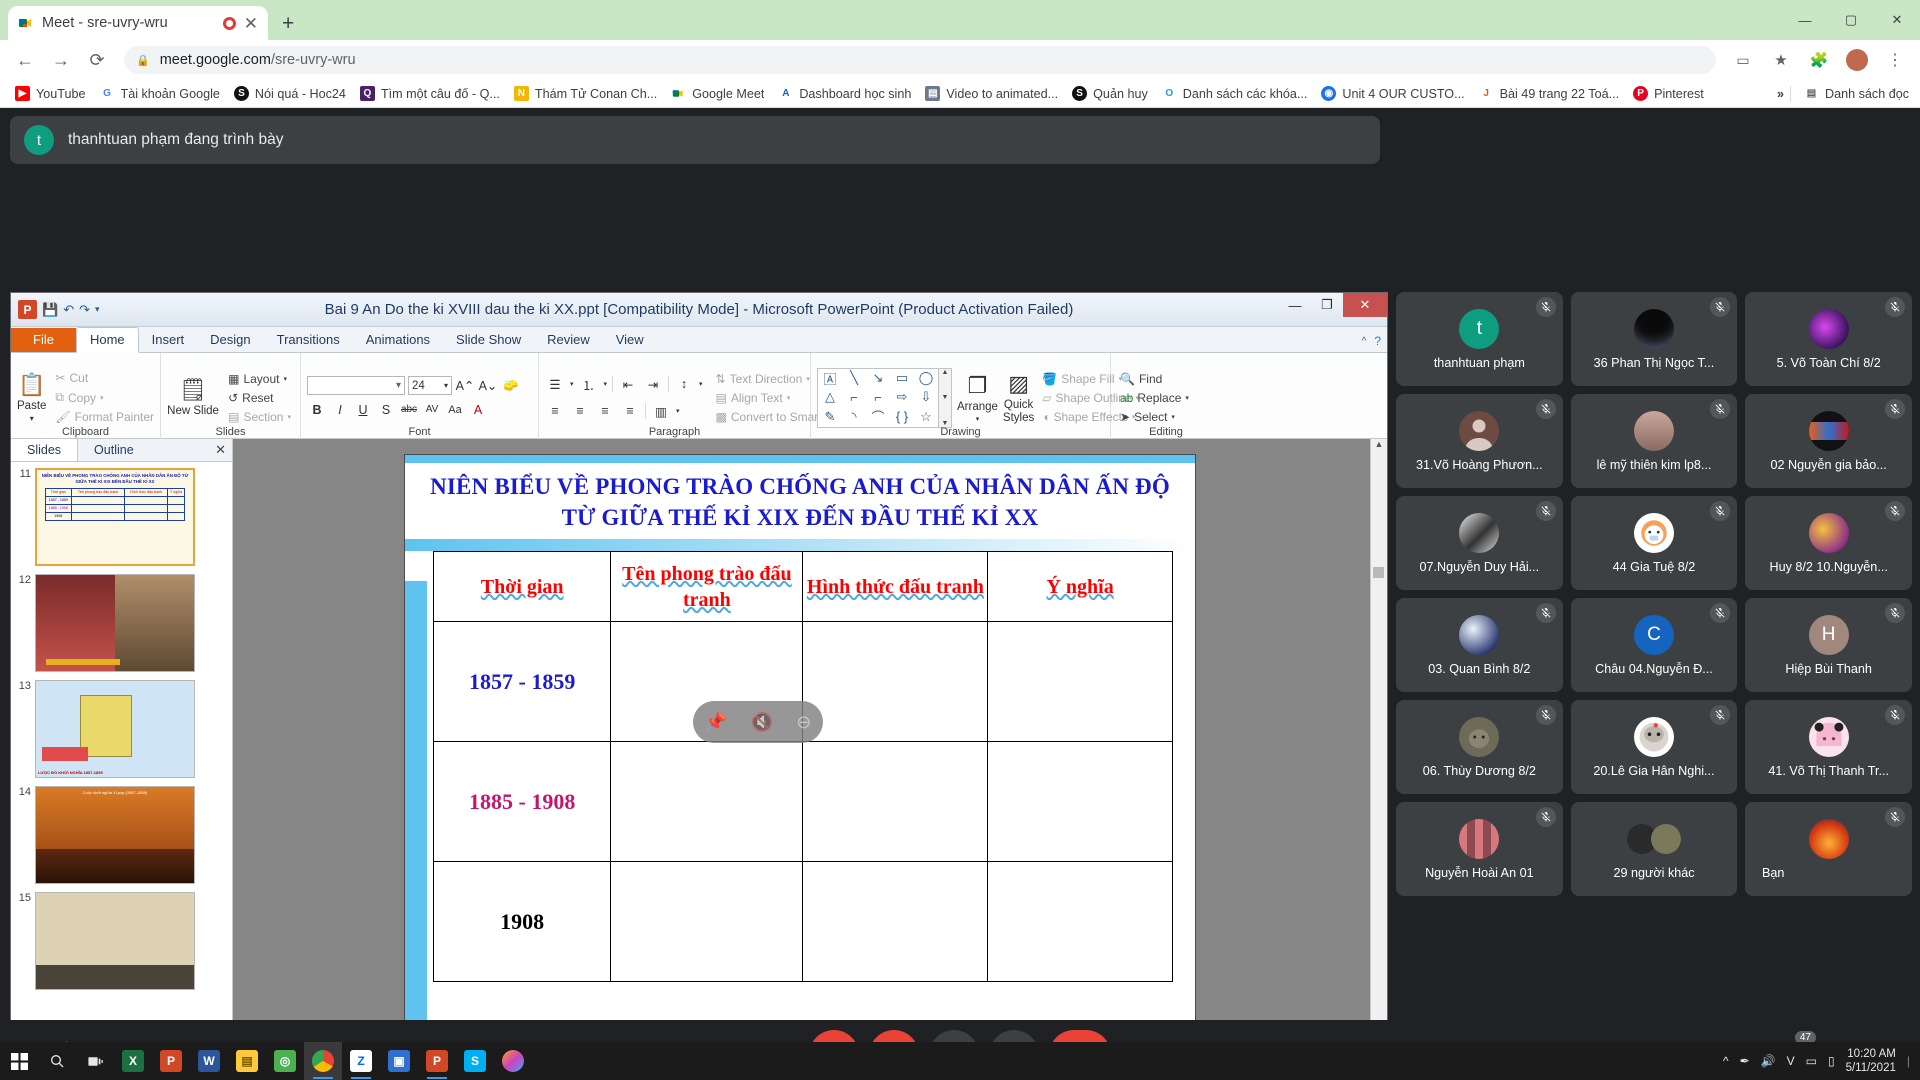 This screenshot has height=1080, width=1920. Describe the element at coordinates (25, 60) in the screenshot. I see `back-icon: ←` at that location.